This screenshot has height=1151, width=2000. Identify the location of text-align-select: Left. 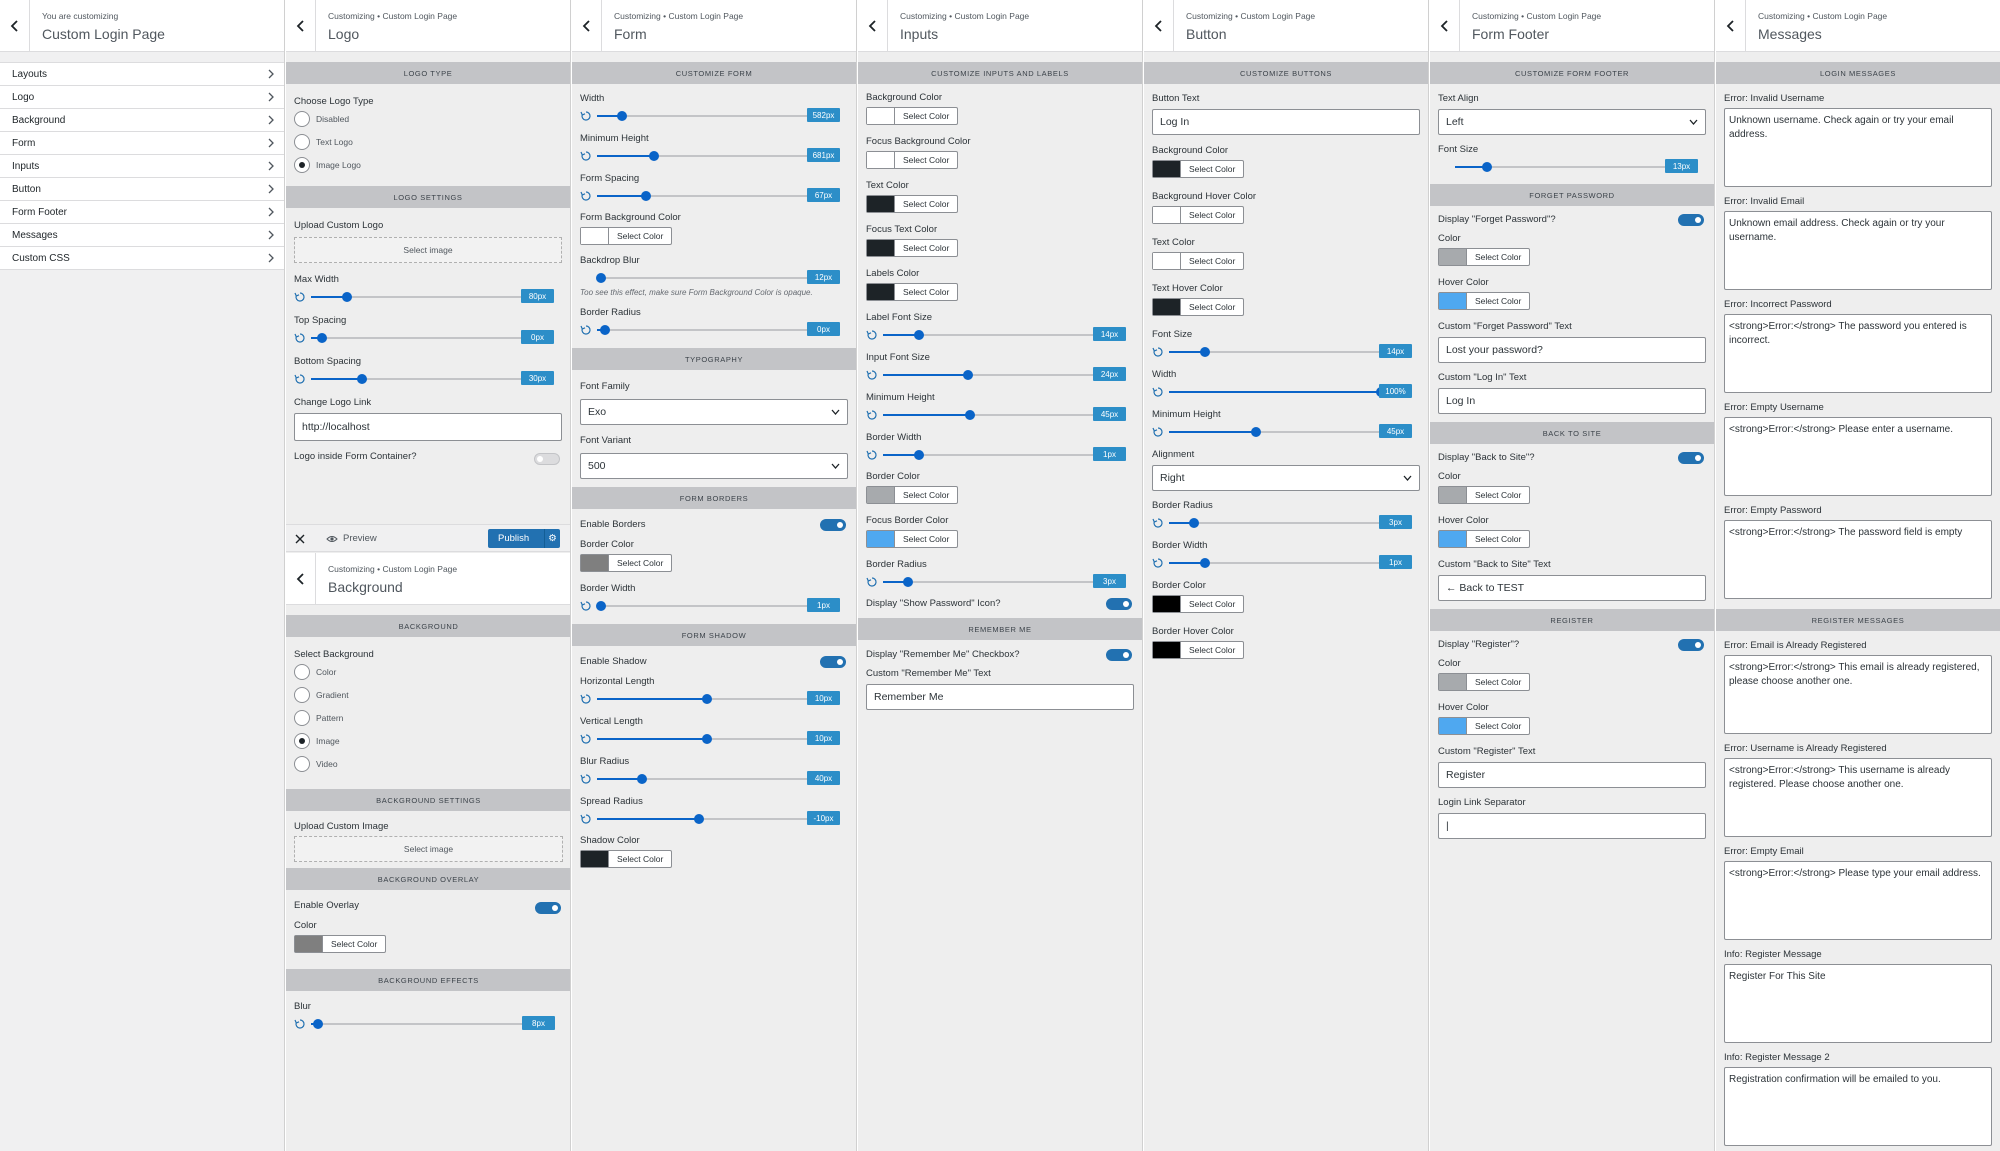
(1572, 122).